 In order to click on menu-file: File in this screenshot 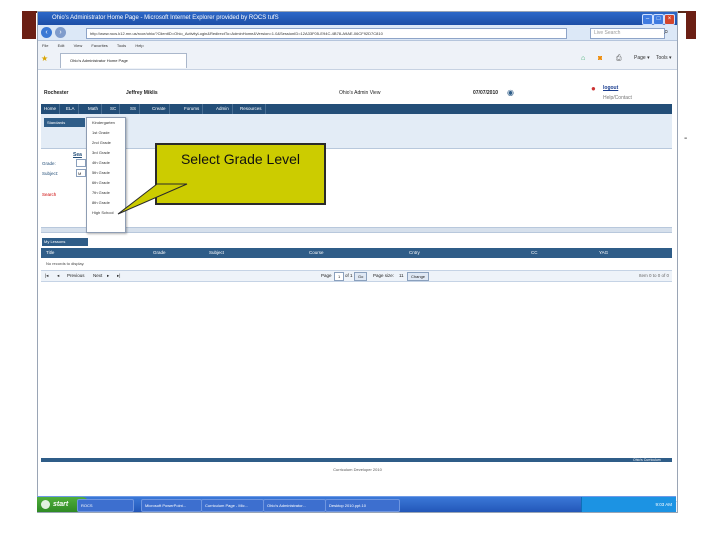, I will do `click(45, 45)`.